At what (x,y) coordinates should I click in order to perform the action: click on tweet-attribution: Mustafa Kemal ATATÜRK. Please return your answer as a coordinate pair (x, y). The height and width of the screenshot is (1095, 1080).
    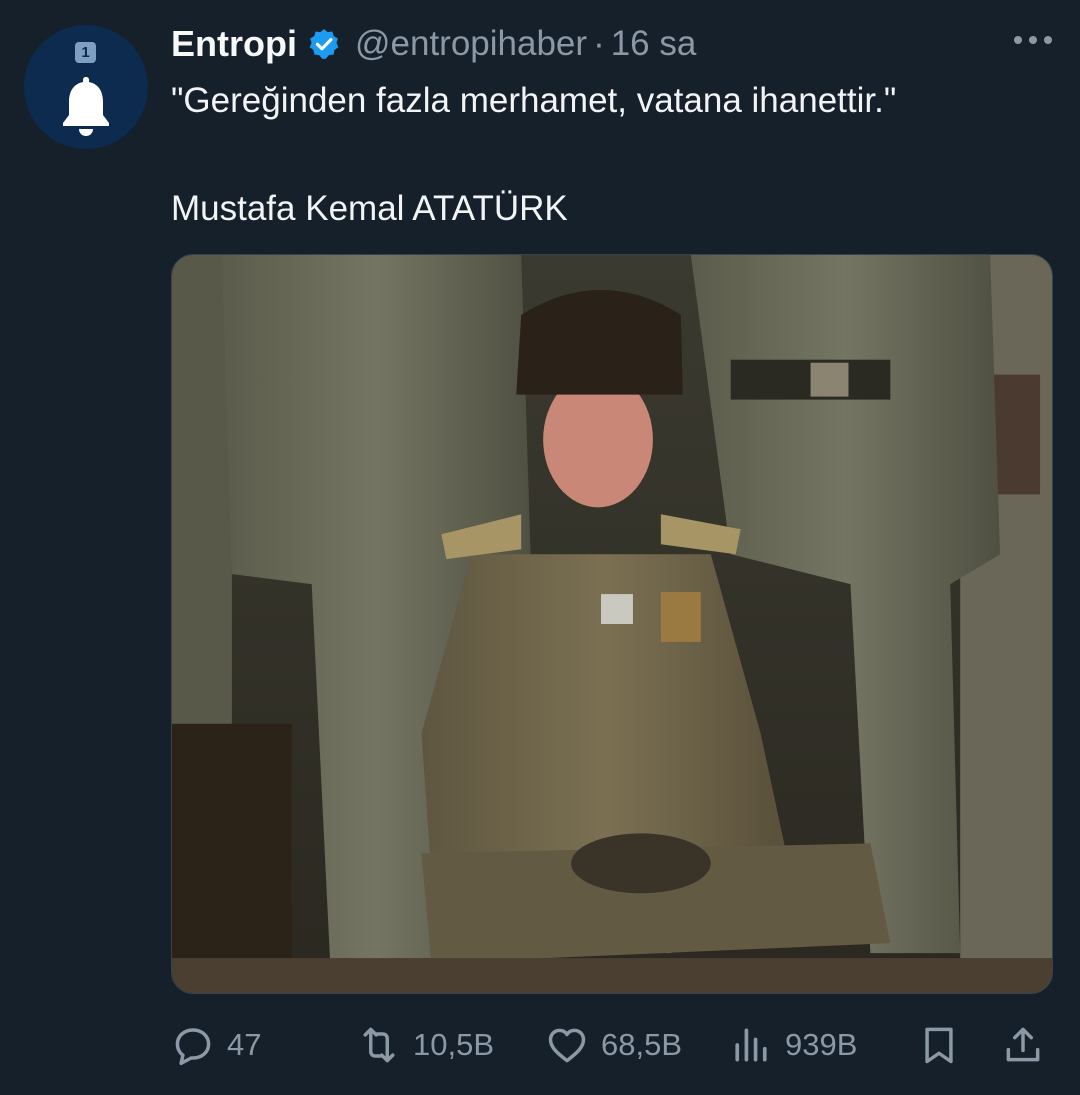
    Looking at the image, I should click on (369, 208).